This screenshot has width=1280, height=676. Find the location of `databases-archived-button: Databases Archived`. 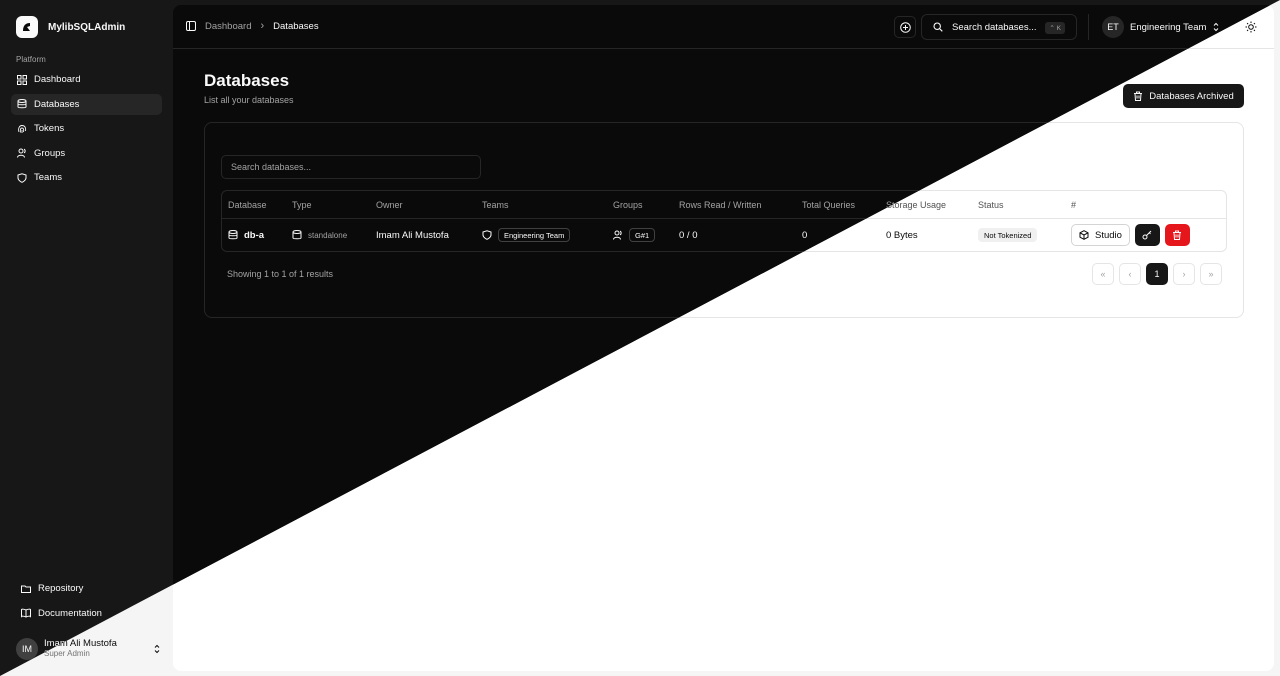

databases-archived-button: Databases Archived is located at coordinates (1183, 96).